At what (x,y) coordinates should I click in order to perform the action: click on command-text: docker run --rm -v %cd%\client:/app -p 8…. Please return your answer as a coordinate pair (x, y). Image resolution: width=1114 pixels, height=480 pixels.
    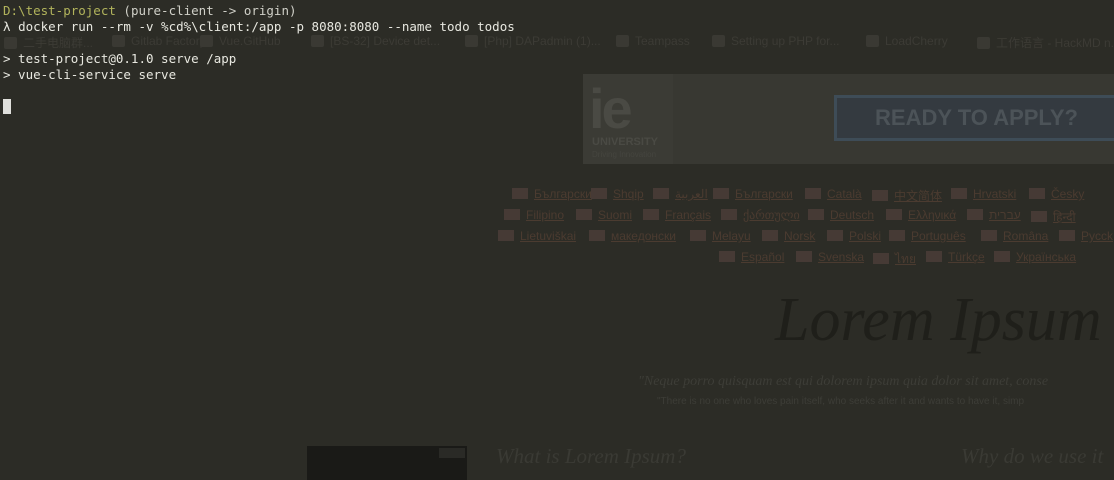
    Looking at the image, I should click on (266, 26).